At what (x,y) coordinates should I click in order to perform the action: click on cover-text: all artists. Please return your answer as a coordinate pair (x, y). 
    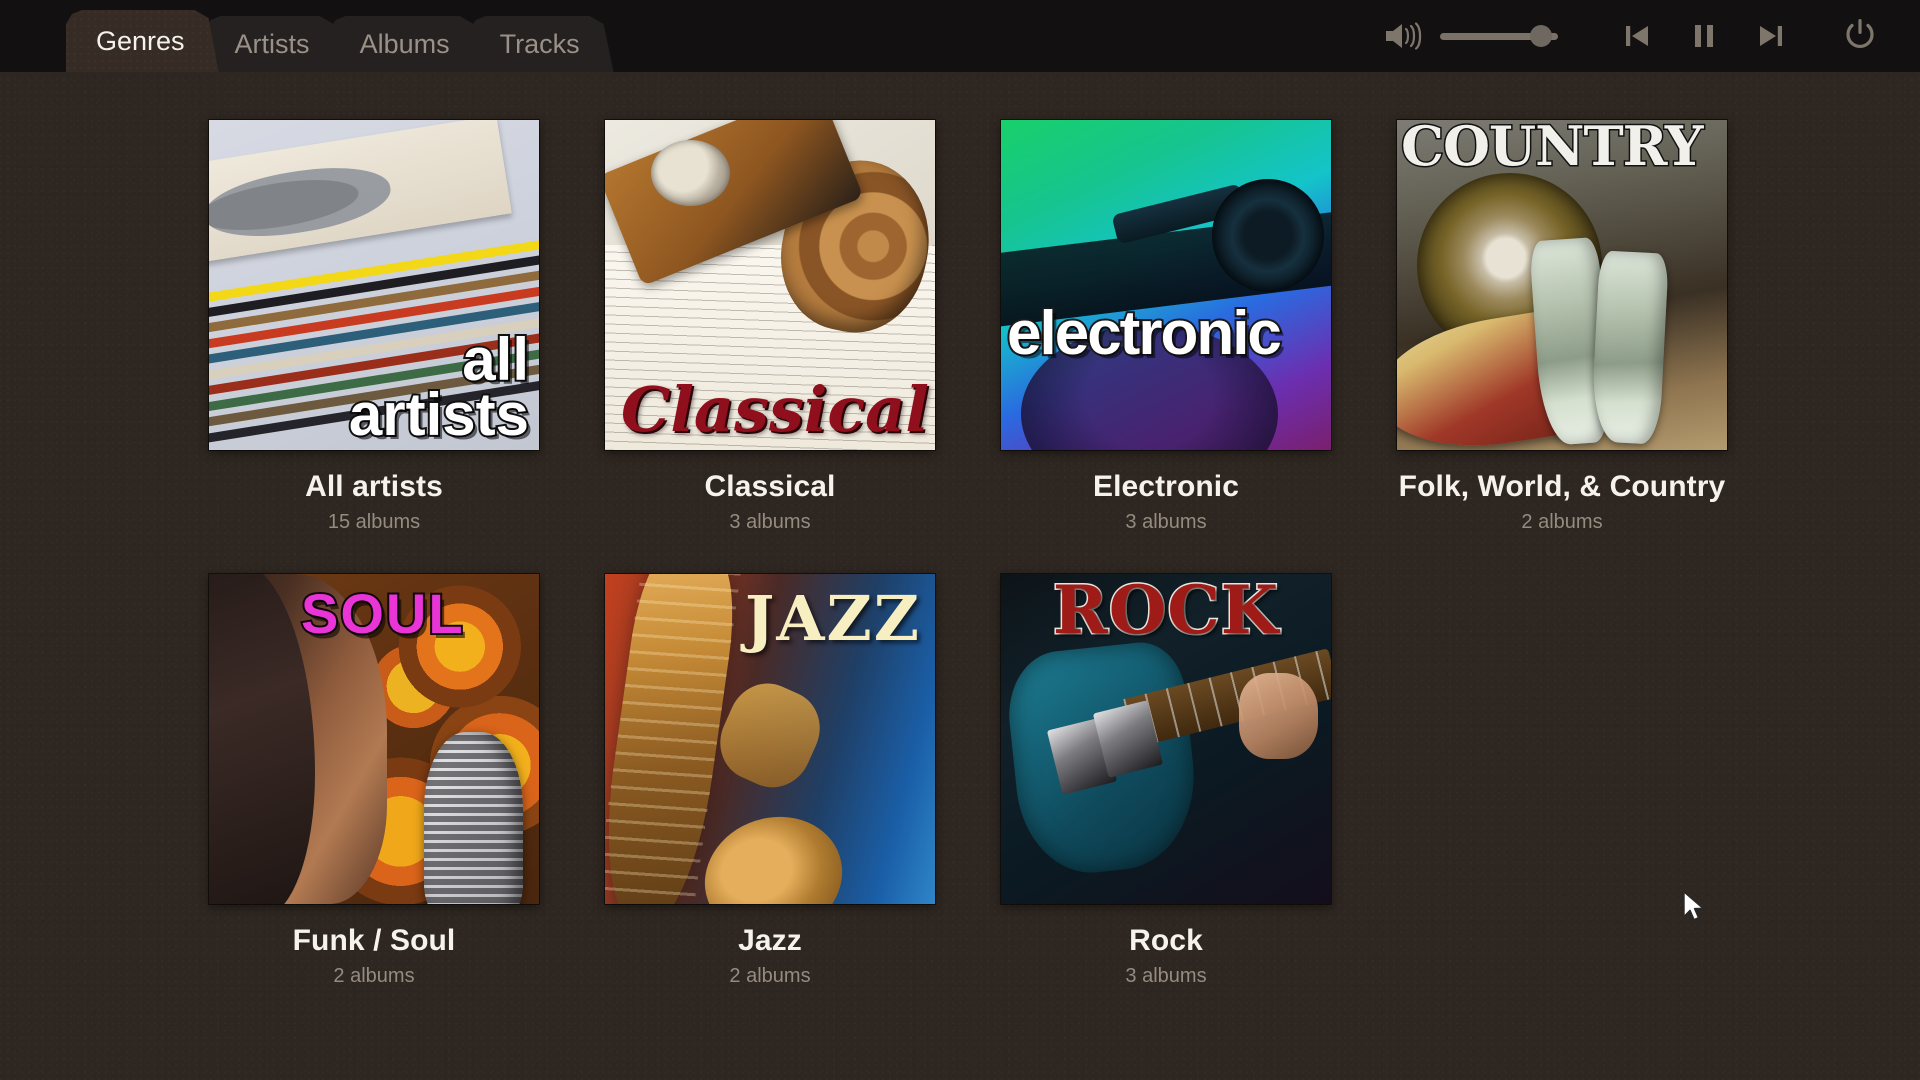
    Looking at the image, I should click on (439, 386).